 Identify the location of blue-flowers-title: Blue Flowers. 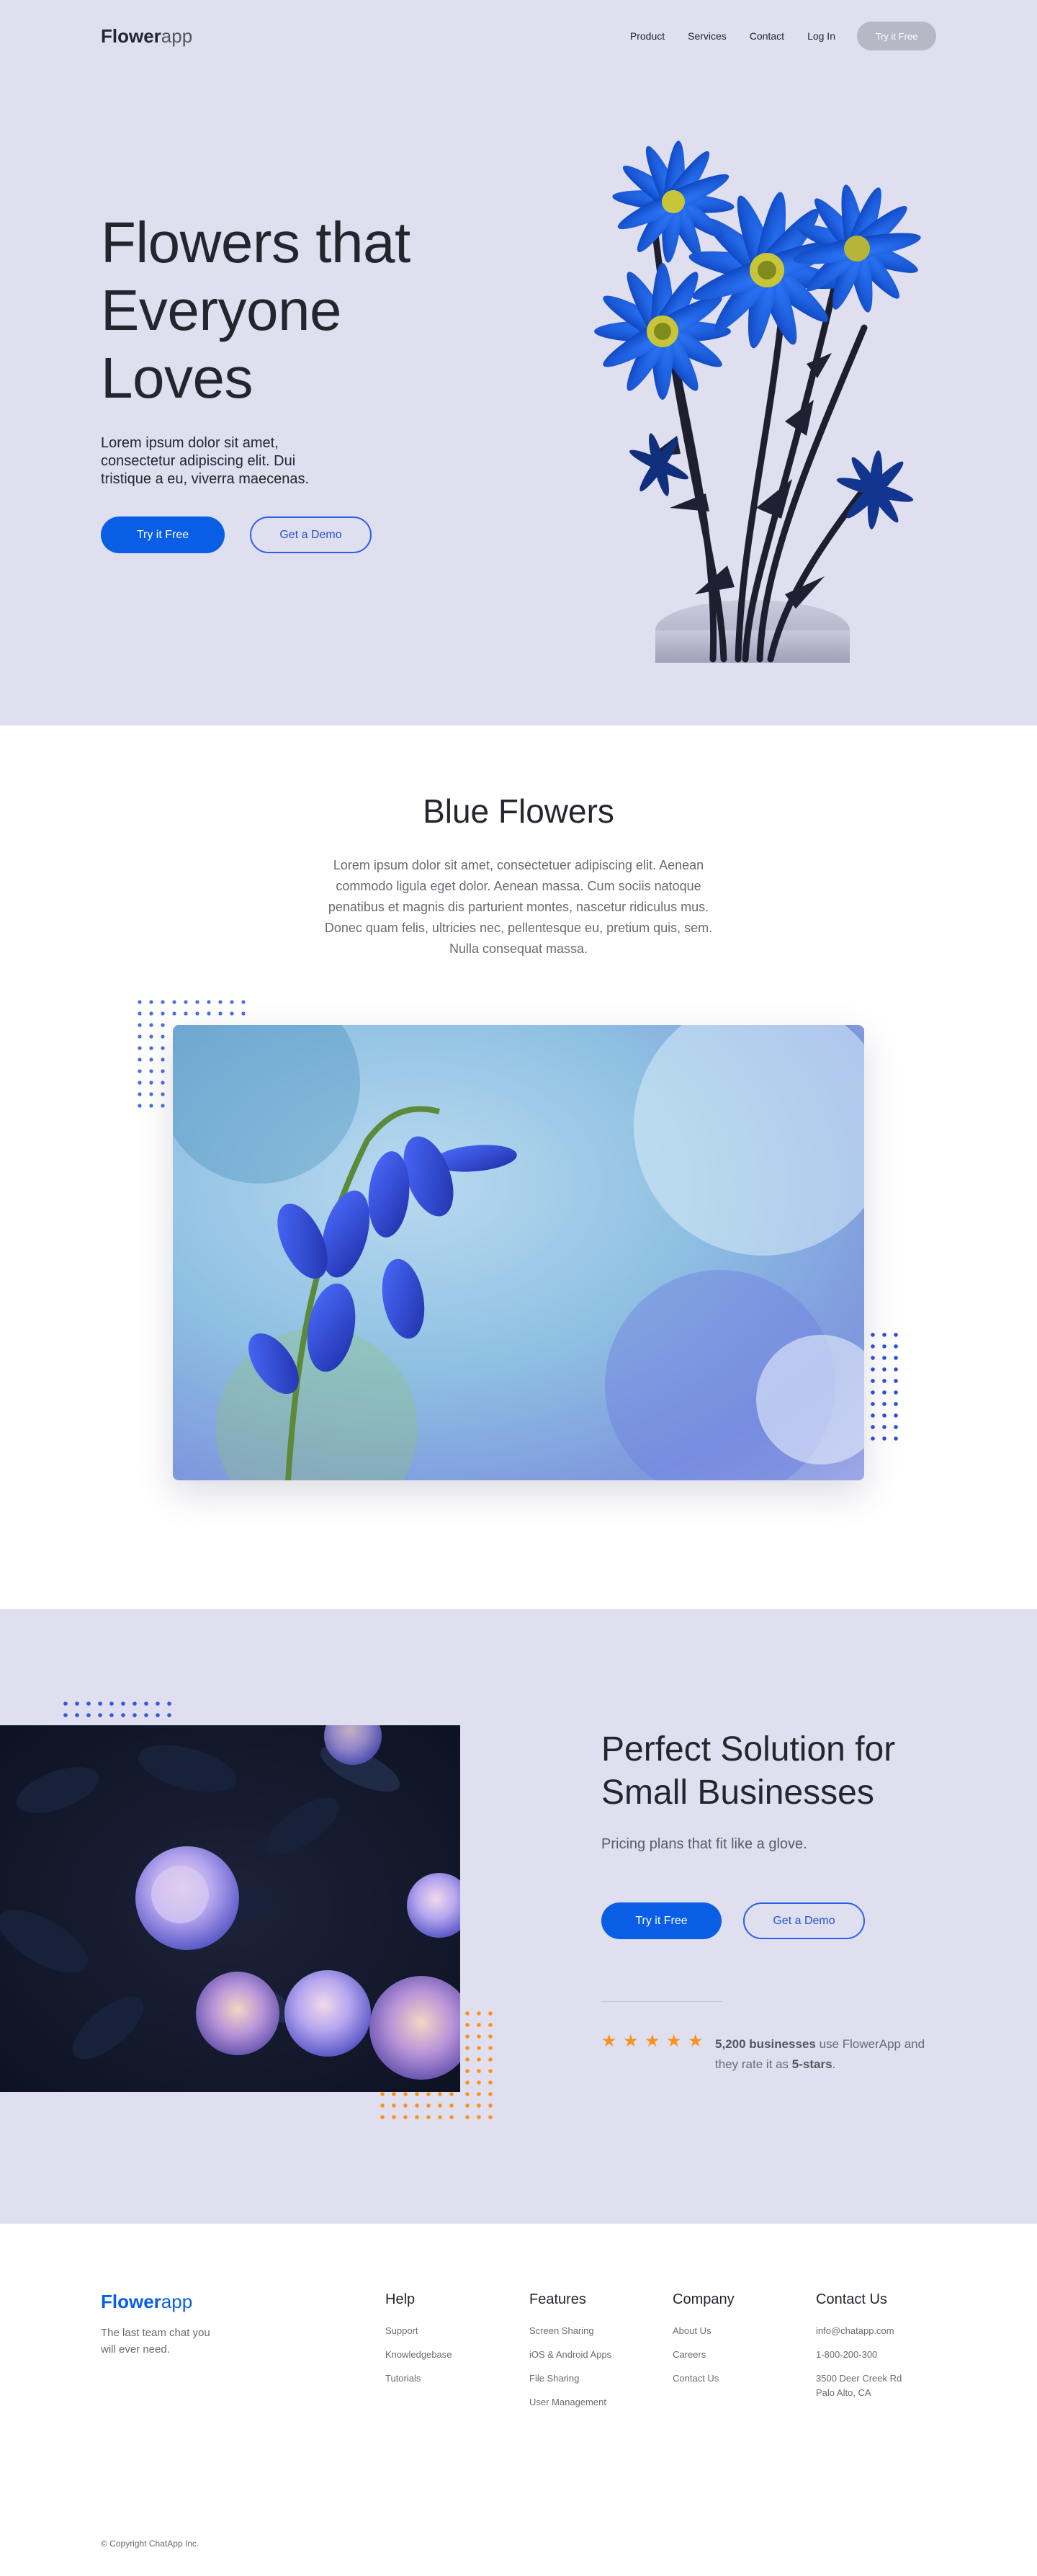
(518, 811).